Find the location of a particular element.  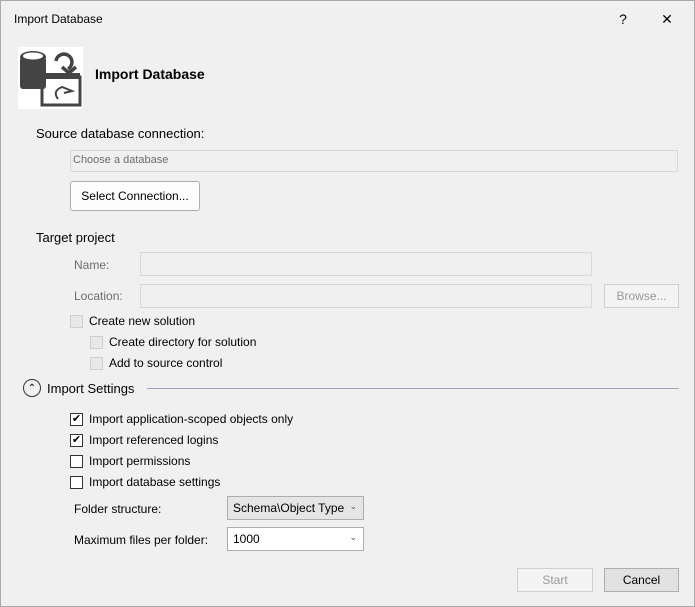

name-label: Name: is located at coordinates (92, 265).